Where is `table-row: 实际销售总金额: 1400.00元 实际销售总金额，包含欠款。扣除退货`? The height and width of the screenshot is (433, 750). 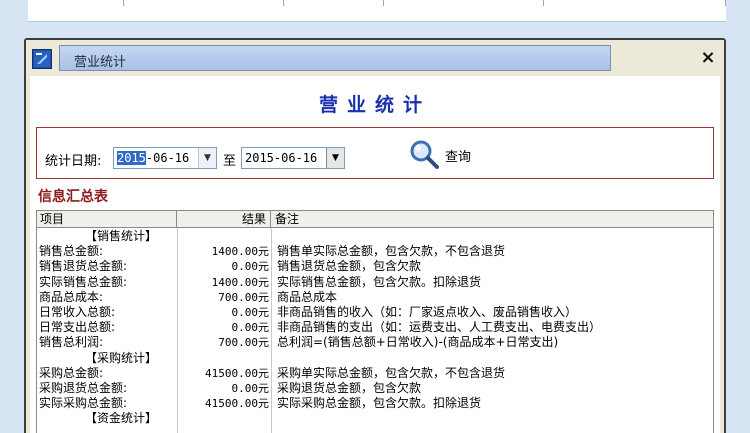
table-row: 实际销售总金额: 1400.00元 实际销售总金额，包含欠款。扣除退货 is located at coordinates (375, 282).